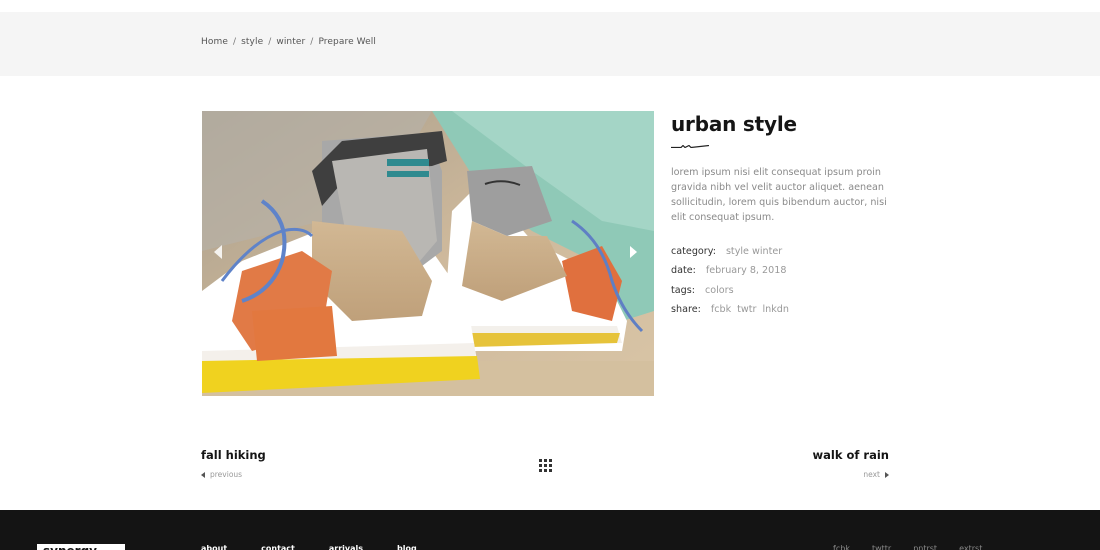 This screenshot has height=550, width=1100. I want to click on previous-post-link: previous, so click(221, 474).